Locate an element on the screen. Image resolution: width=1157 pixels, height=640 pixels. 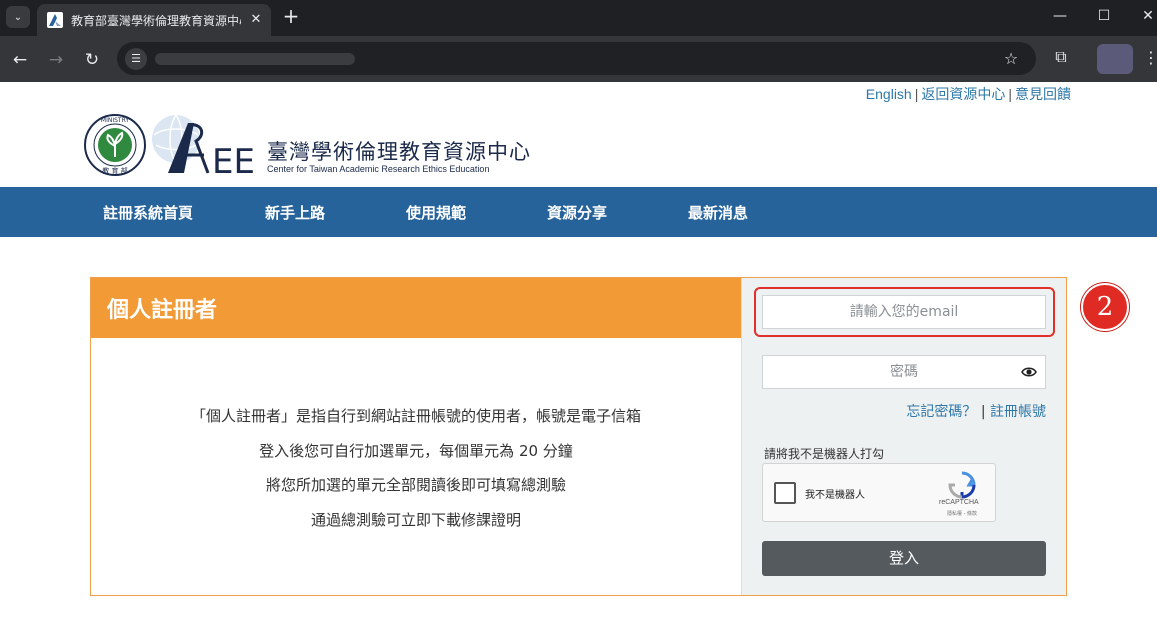
nav-item-registration-home: 註冊系統首頁 is located at coordinates (148, 212).